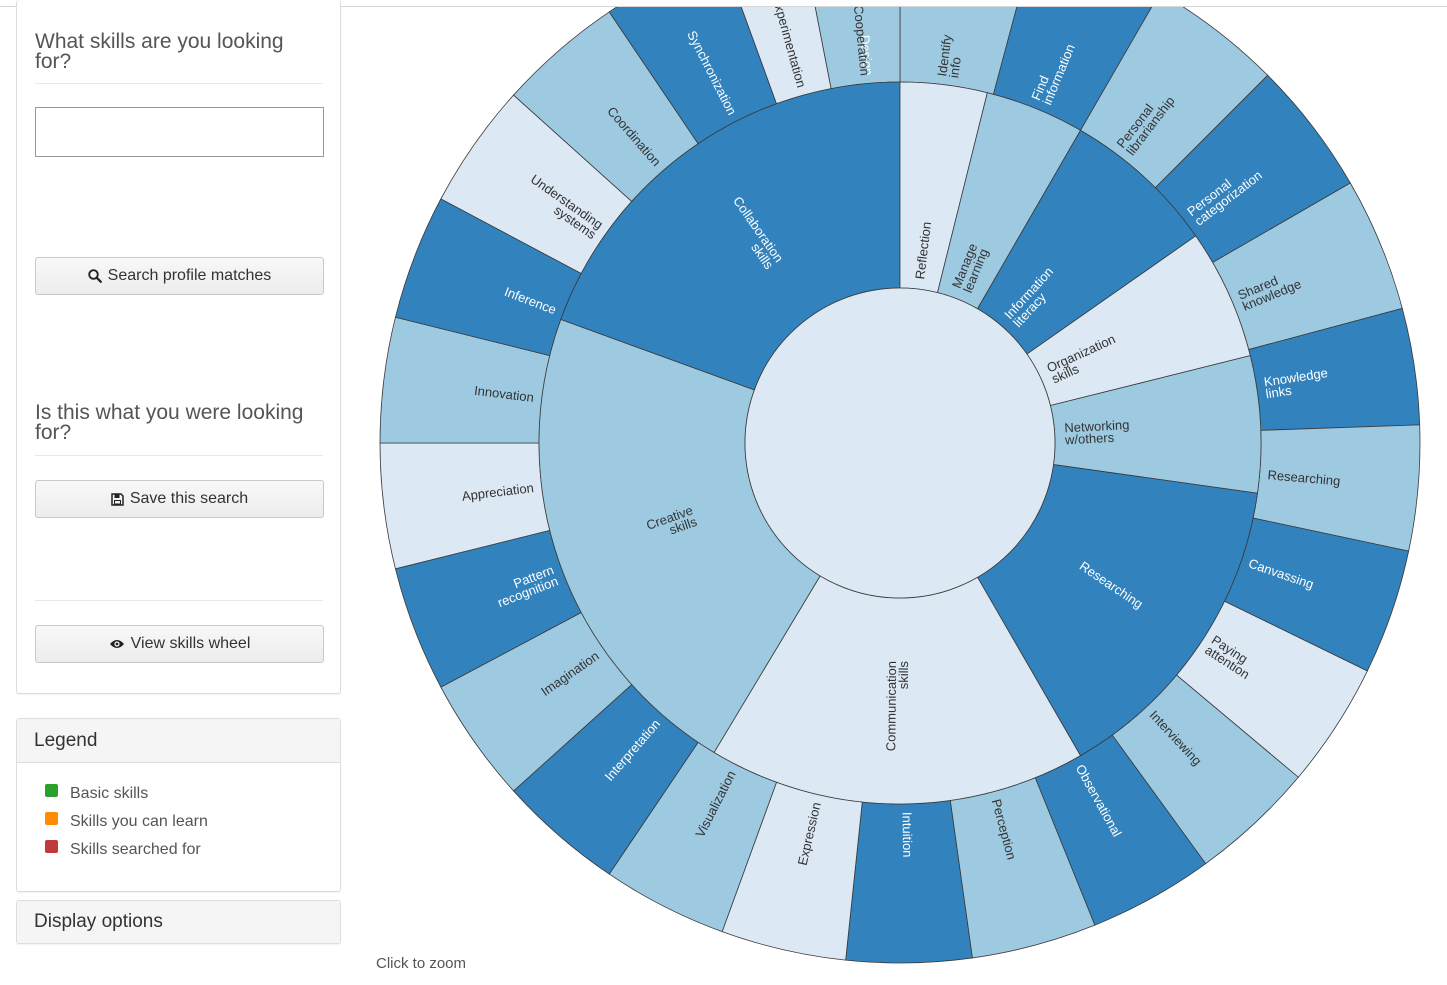 This screenshot has height=985, width=1447. What do you see at coordinates (900, 443) in the screenshot?
I see `wheel-center` at bounding box center [900, 443].